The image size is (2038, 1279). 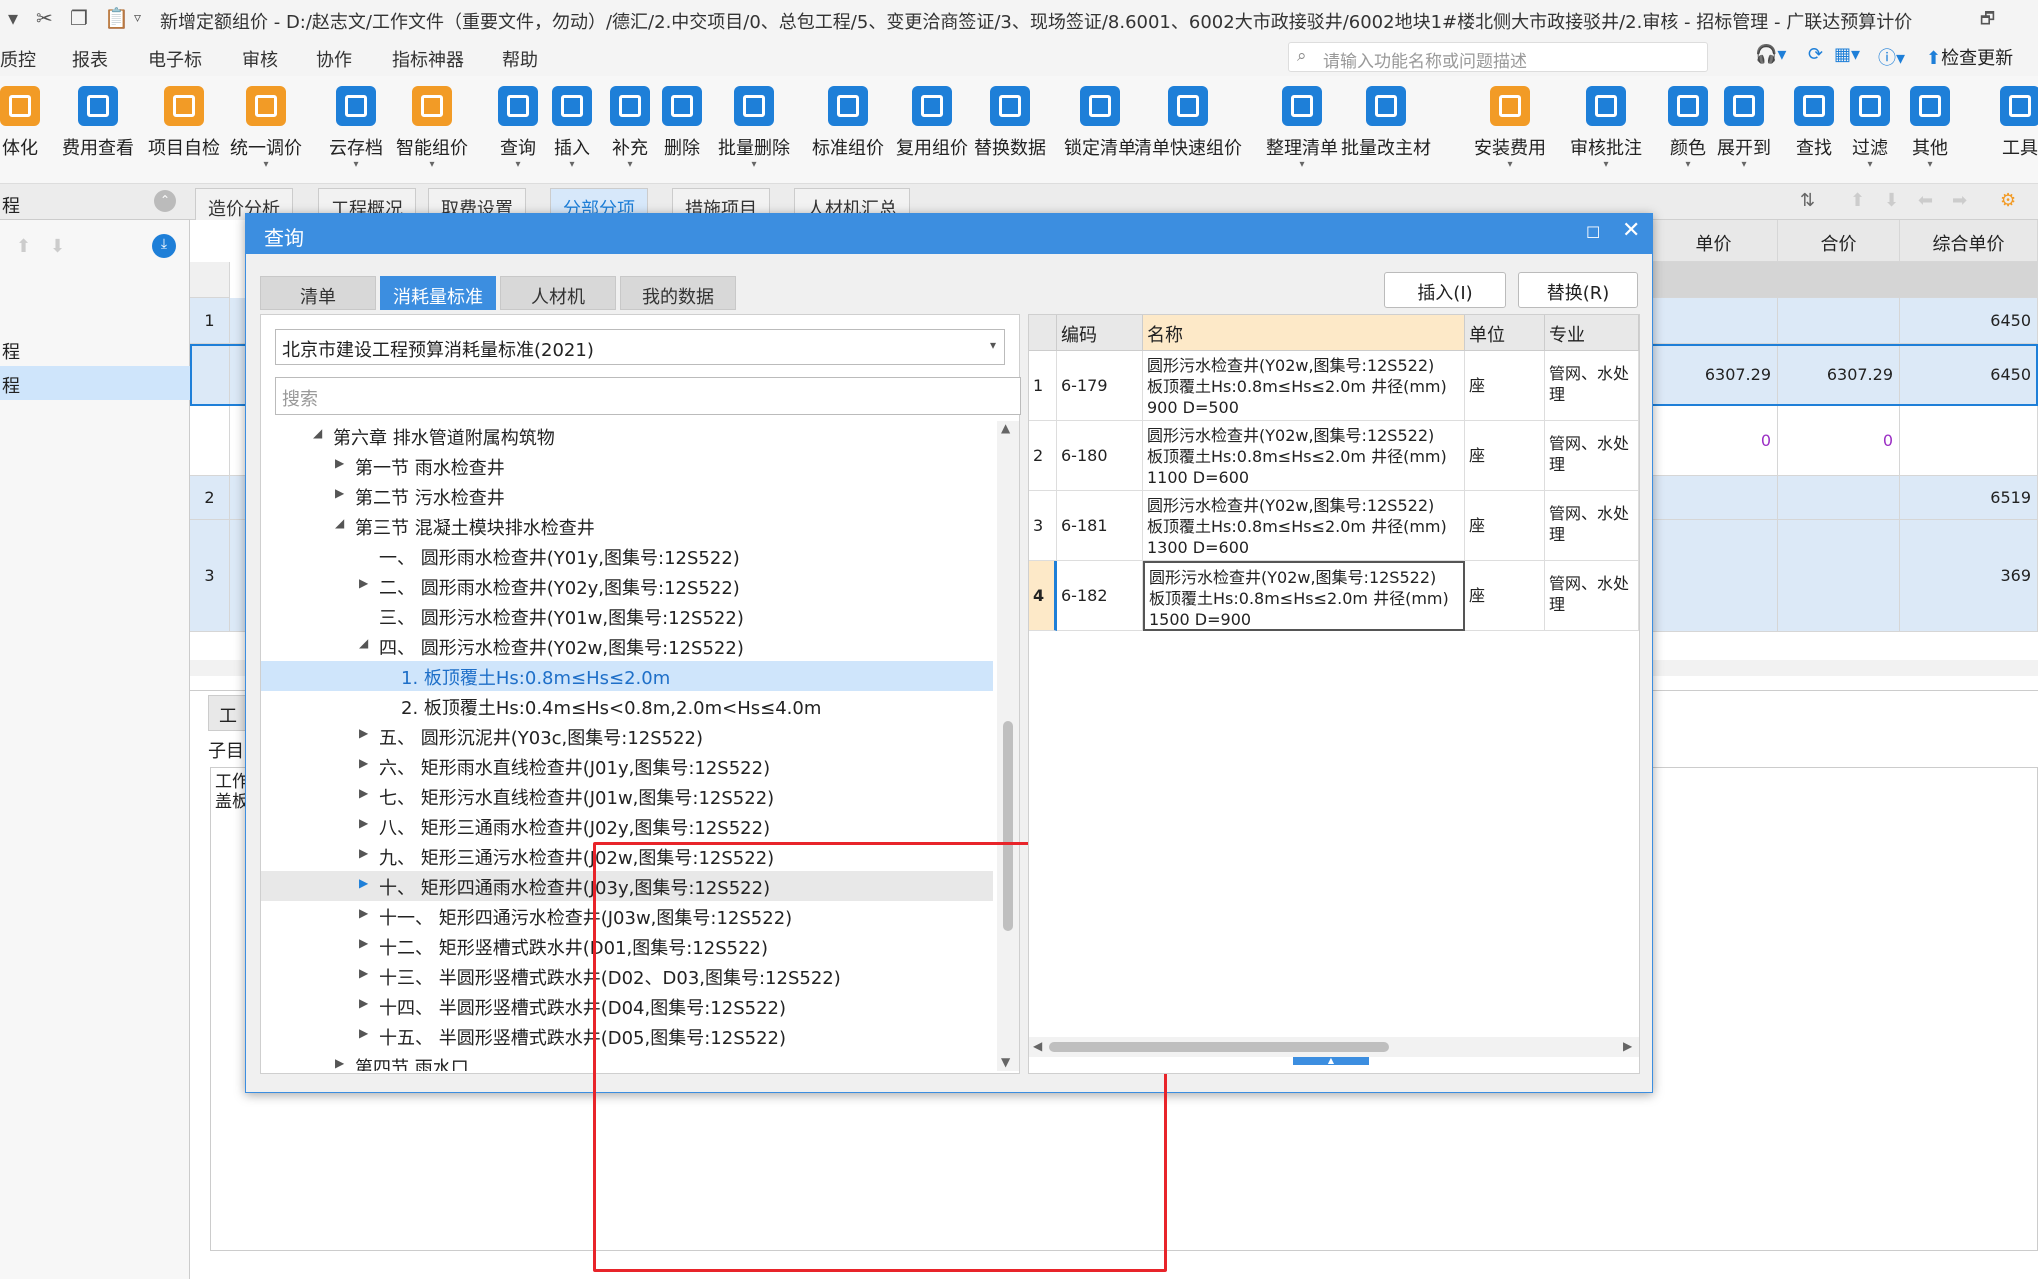 What do you see at coordinates (1302, 132) in the screenshot?
I see `toolbar-button-organize-list: 整理清单 ▾` at bounding box center [1302, 132].